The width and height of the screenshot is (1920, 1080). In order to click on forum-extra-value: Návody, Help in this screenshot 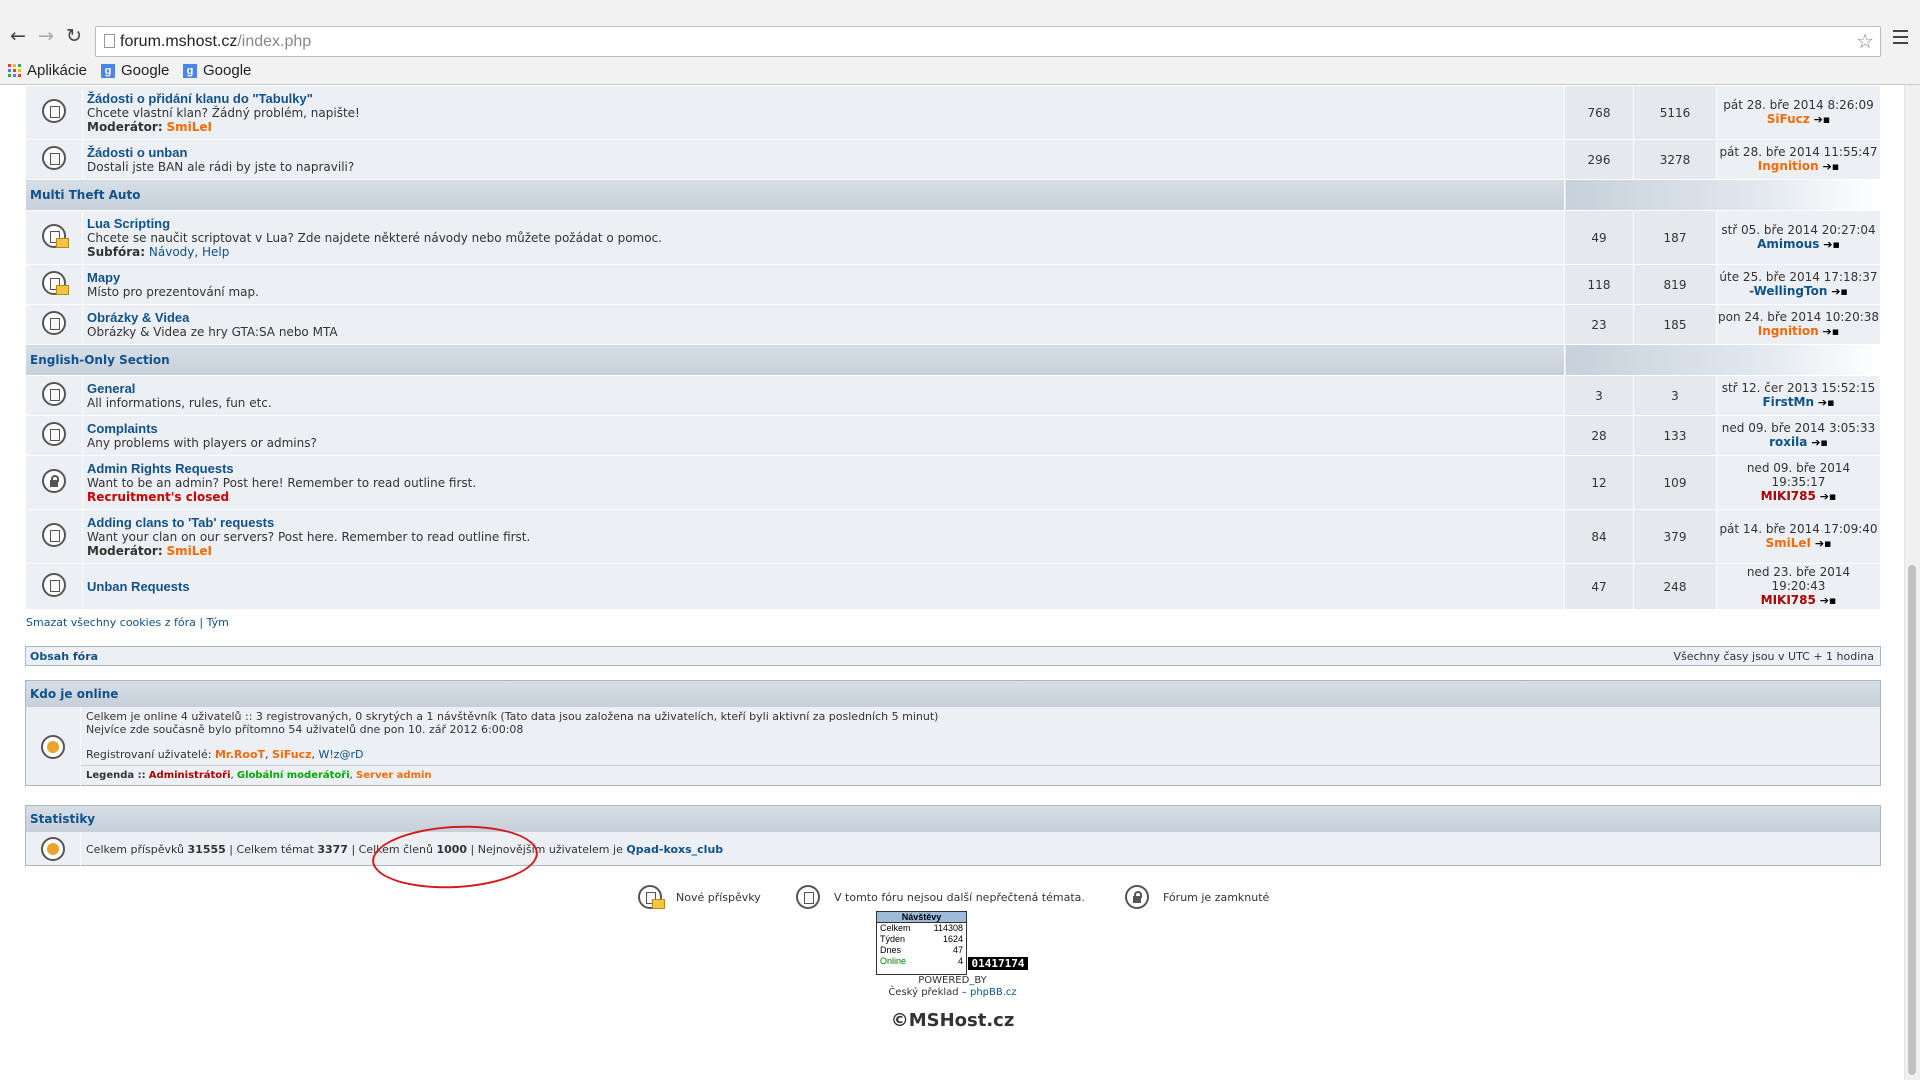, I will do `click(189, 252)`.